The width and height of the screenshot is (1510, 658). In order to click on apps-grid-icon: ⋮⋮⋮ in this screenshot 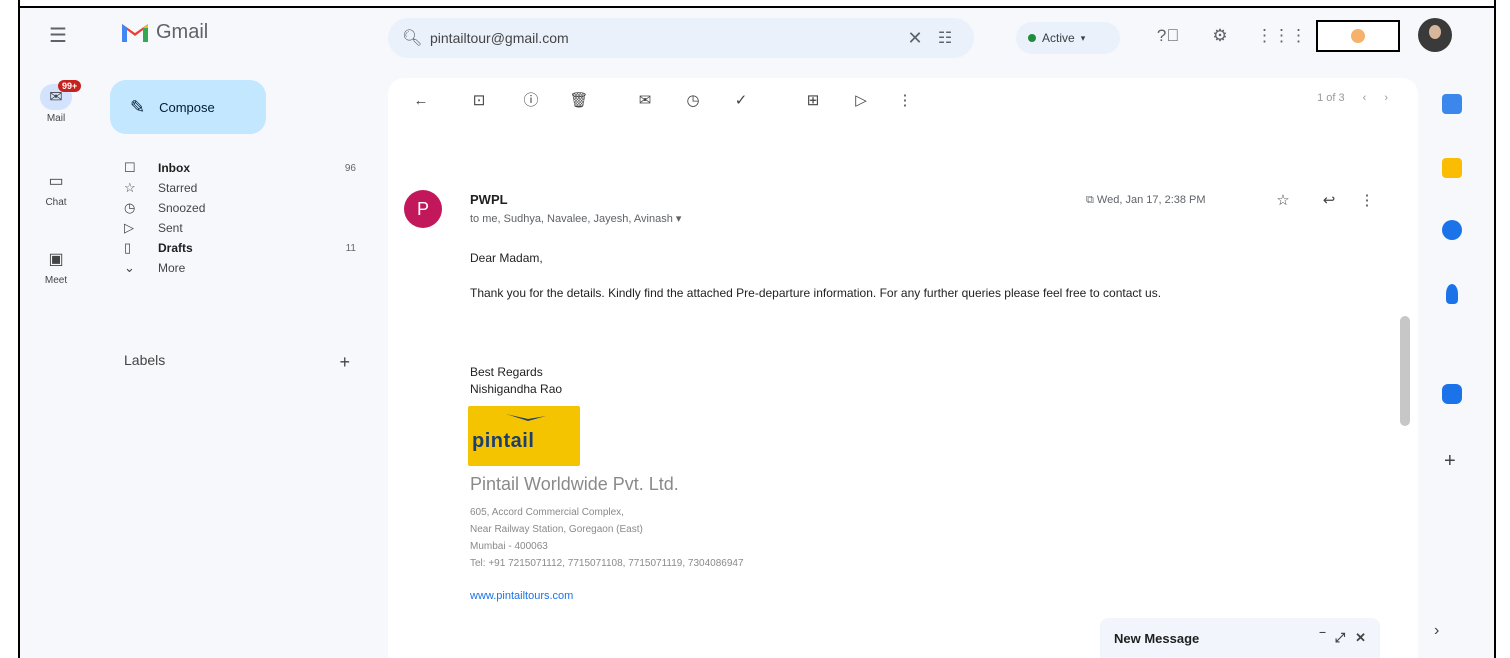, I will do `click(1281, 36)`.